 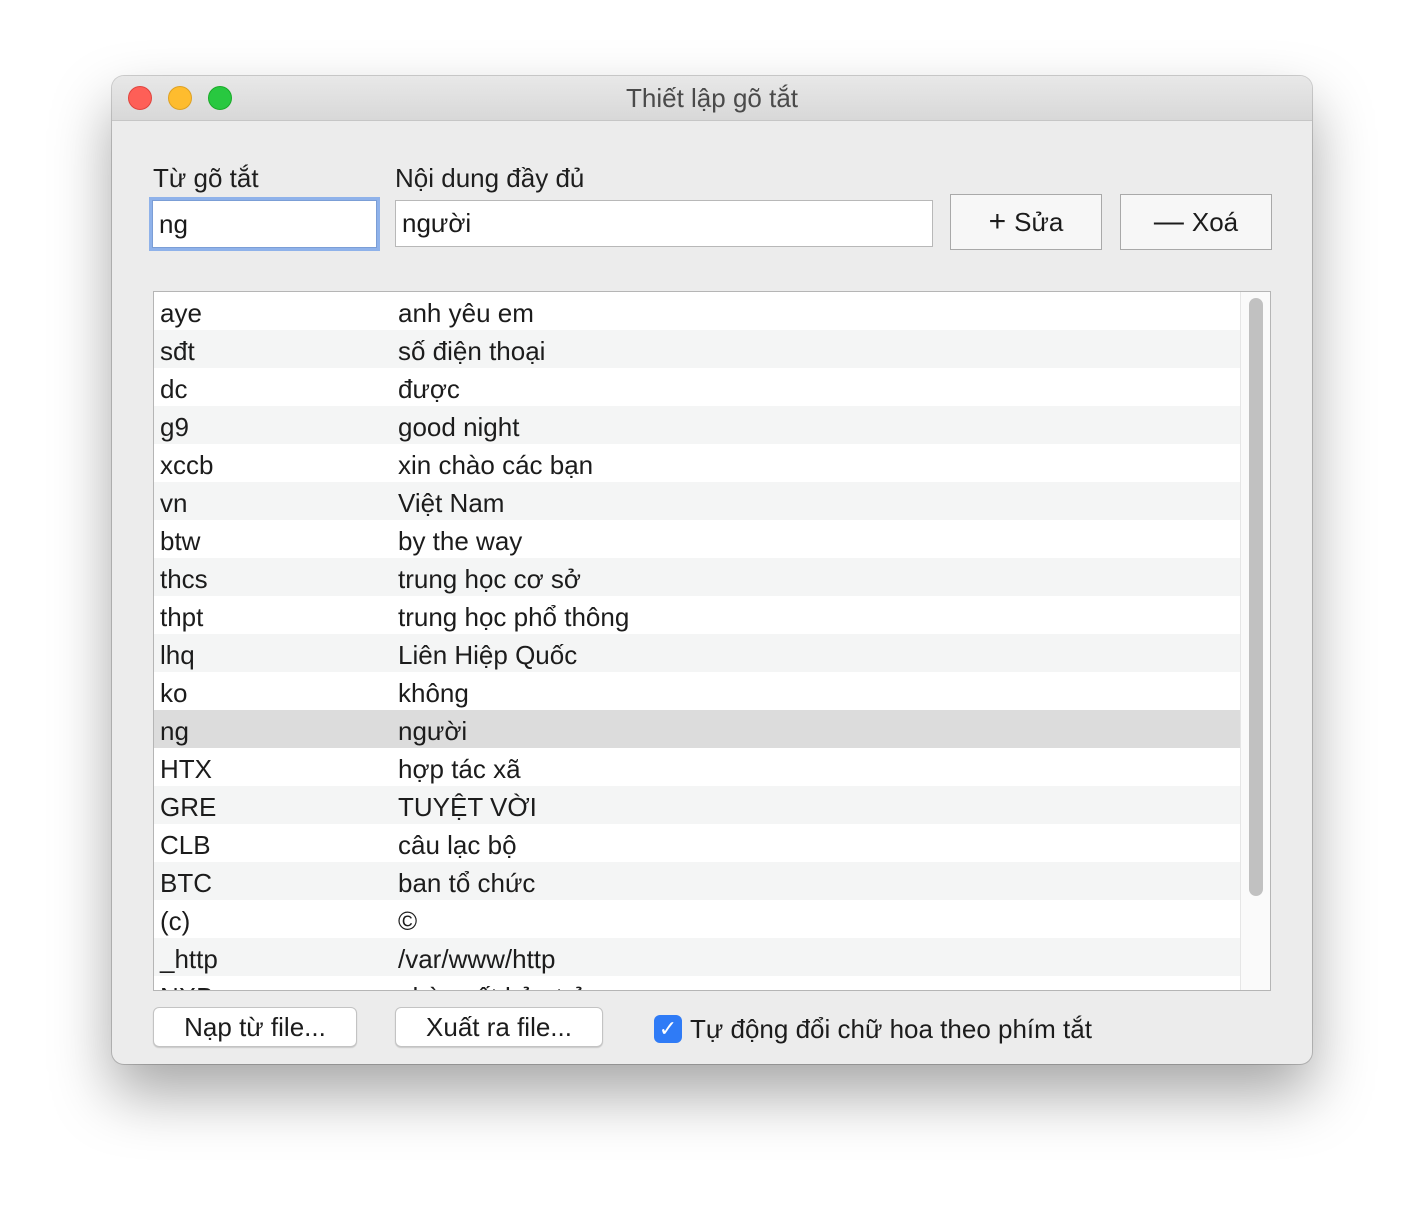 What do you see at coordinates (187, 465) in the screenshot?
I see `shortcut-cell: xccb` at bounding box center [187, 465].